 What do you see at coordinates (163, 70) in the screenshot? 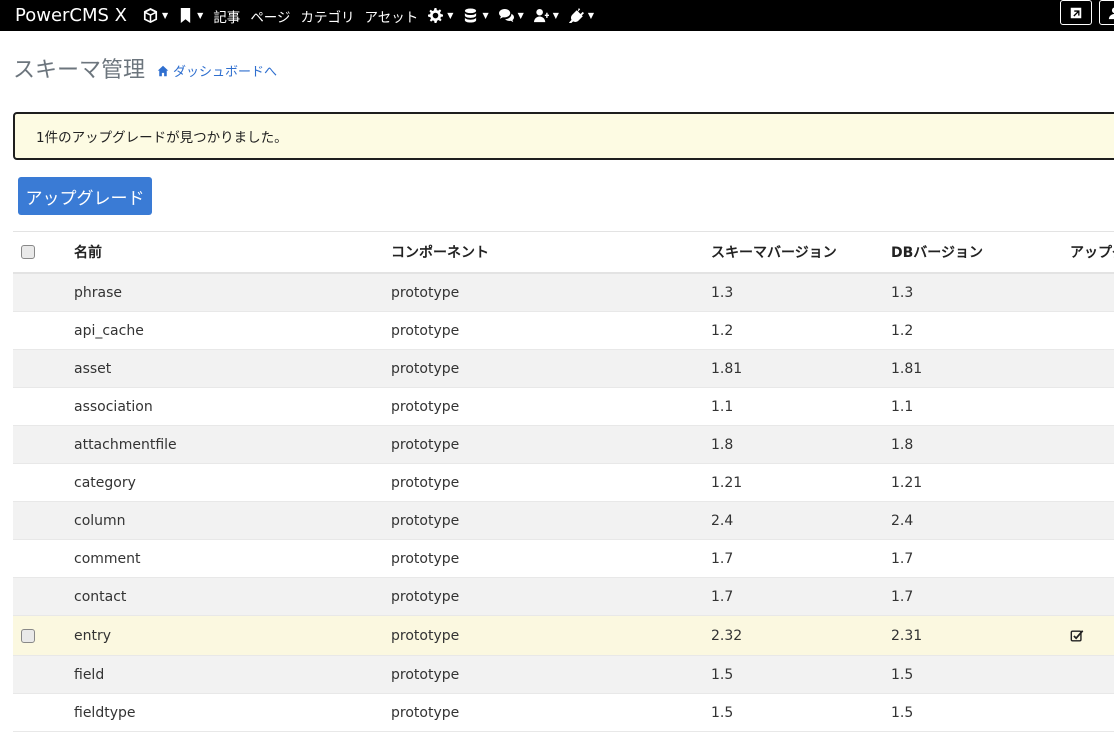
I see `home-icon` at bounding box center [163, 70].